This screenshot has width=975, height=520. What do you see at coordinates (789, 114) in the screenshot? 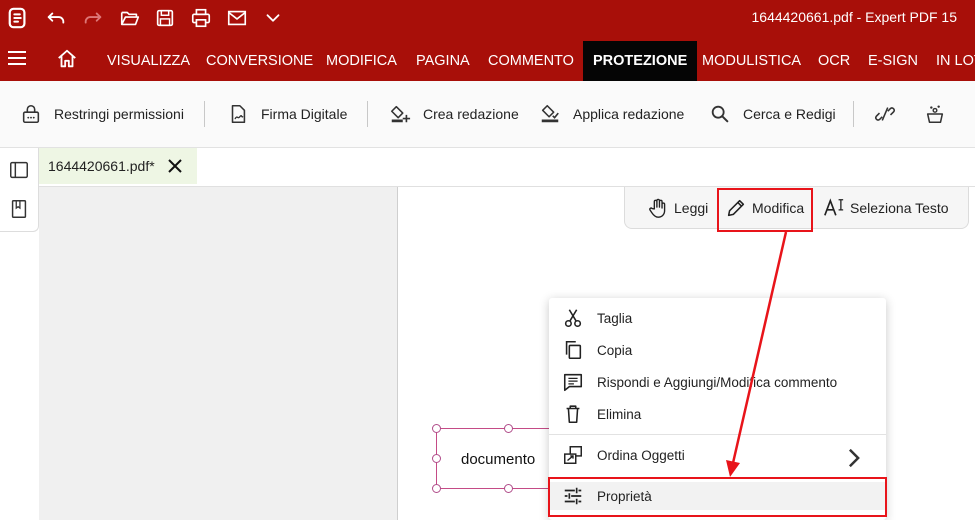
I see `search-redact-label: Cerca e Redigi` at bounding box center [789, 114].